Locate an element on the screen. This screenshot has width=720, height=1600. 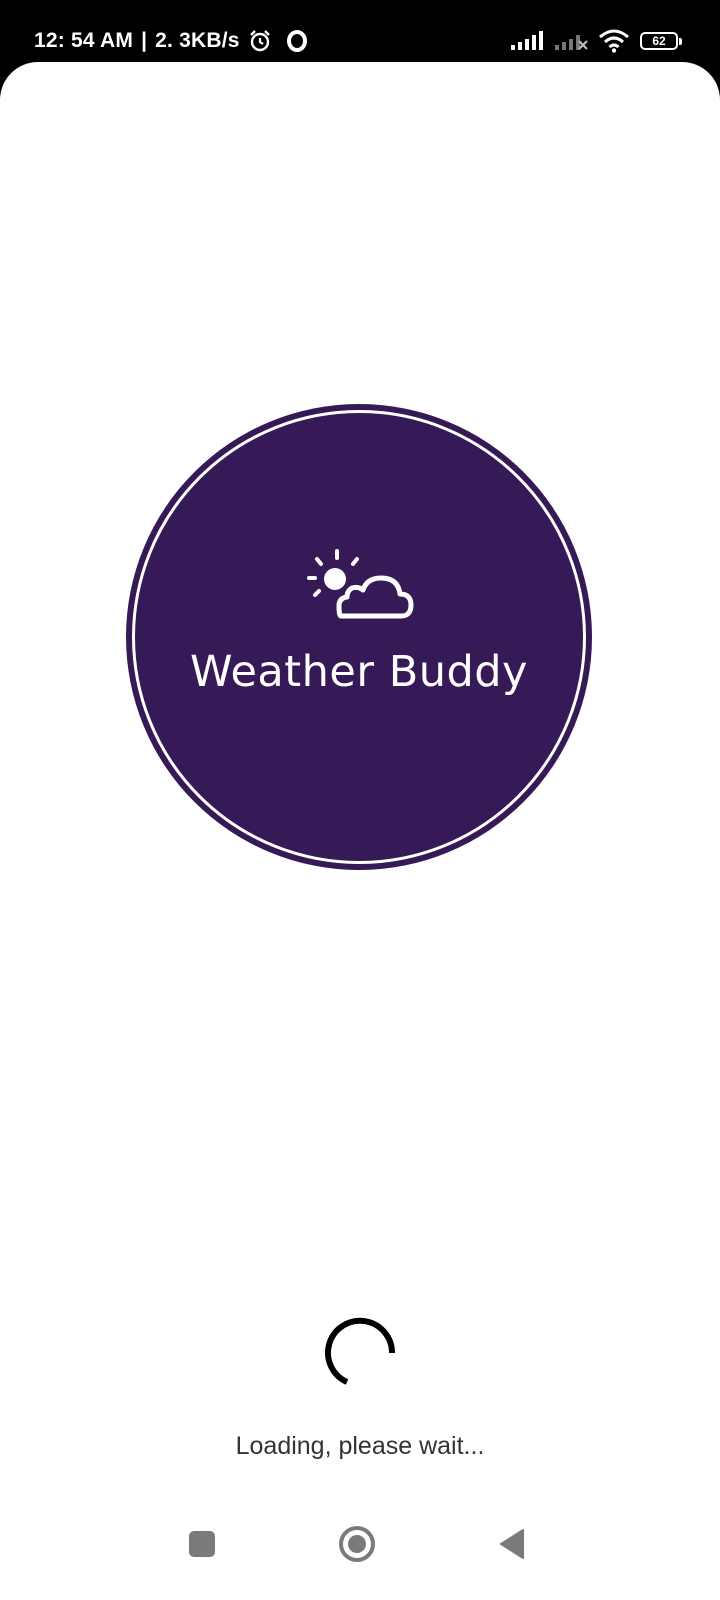
opera-icon is located at coordinates (297, 41).